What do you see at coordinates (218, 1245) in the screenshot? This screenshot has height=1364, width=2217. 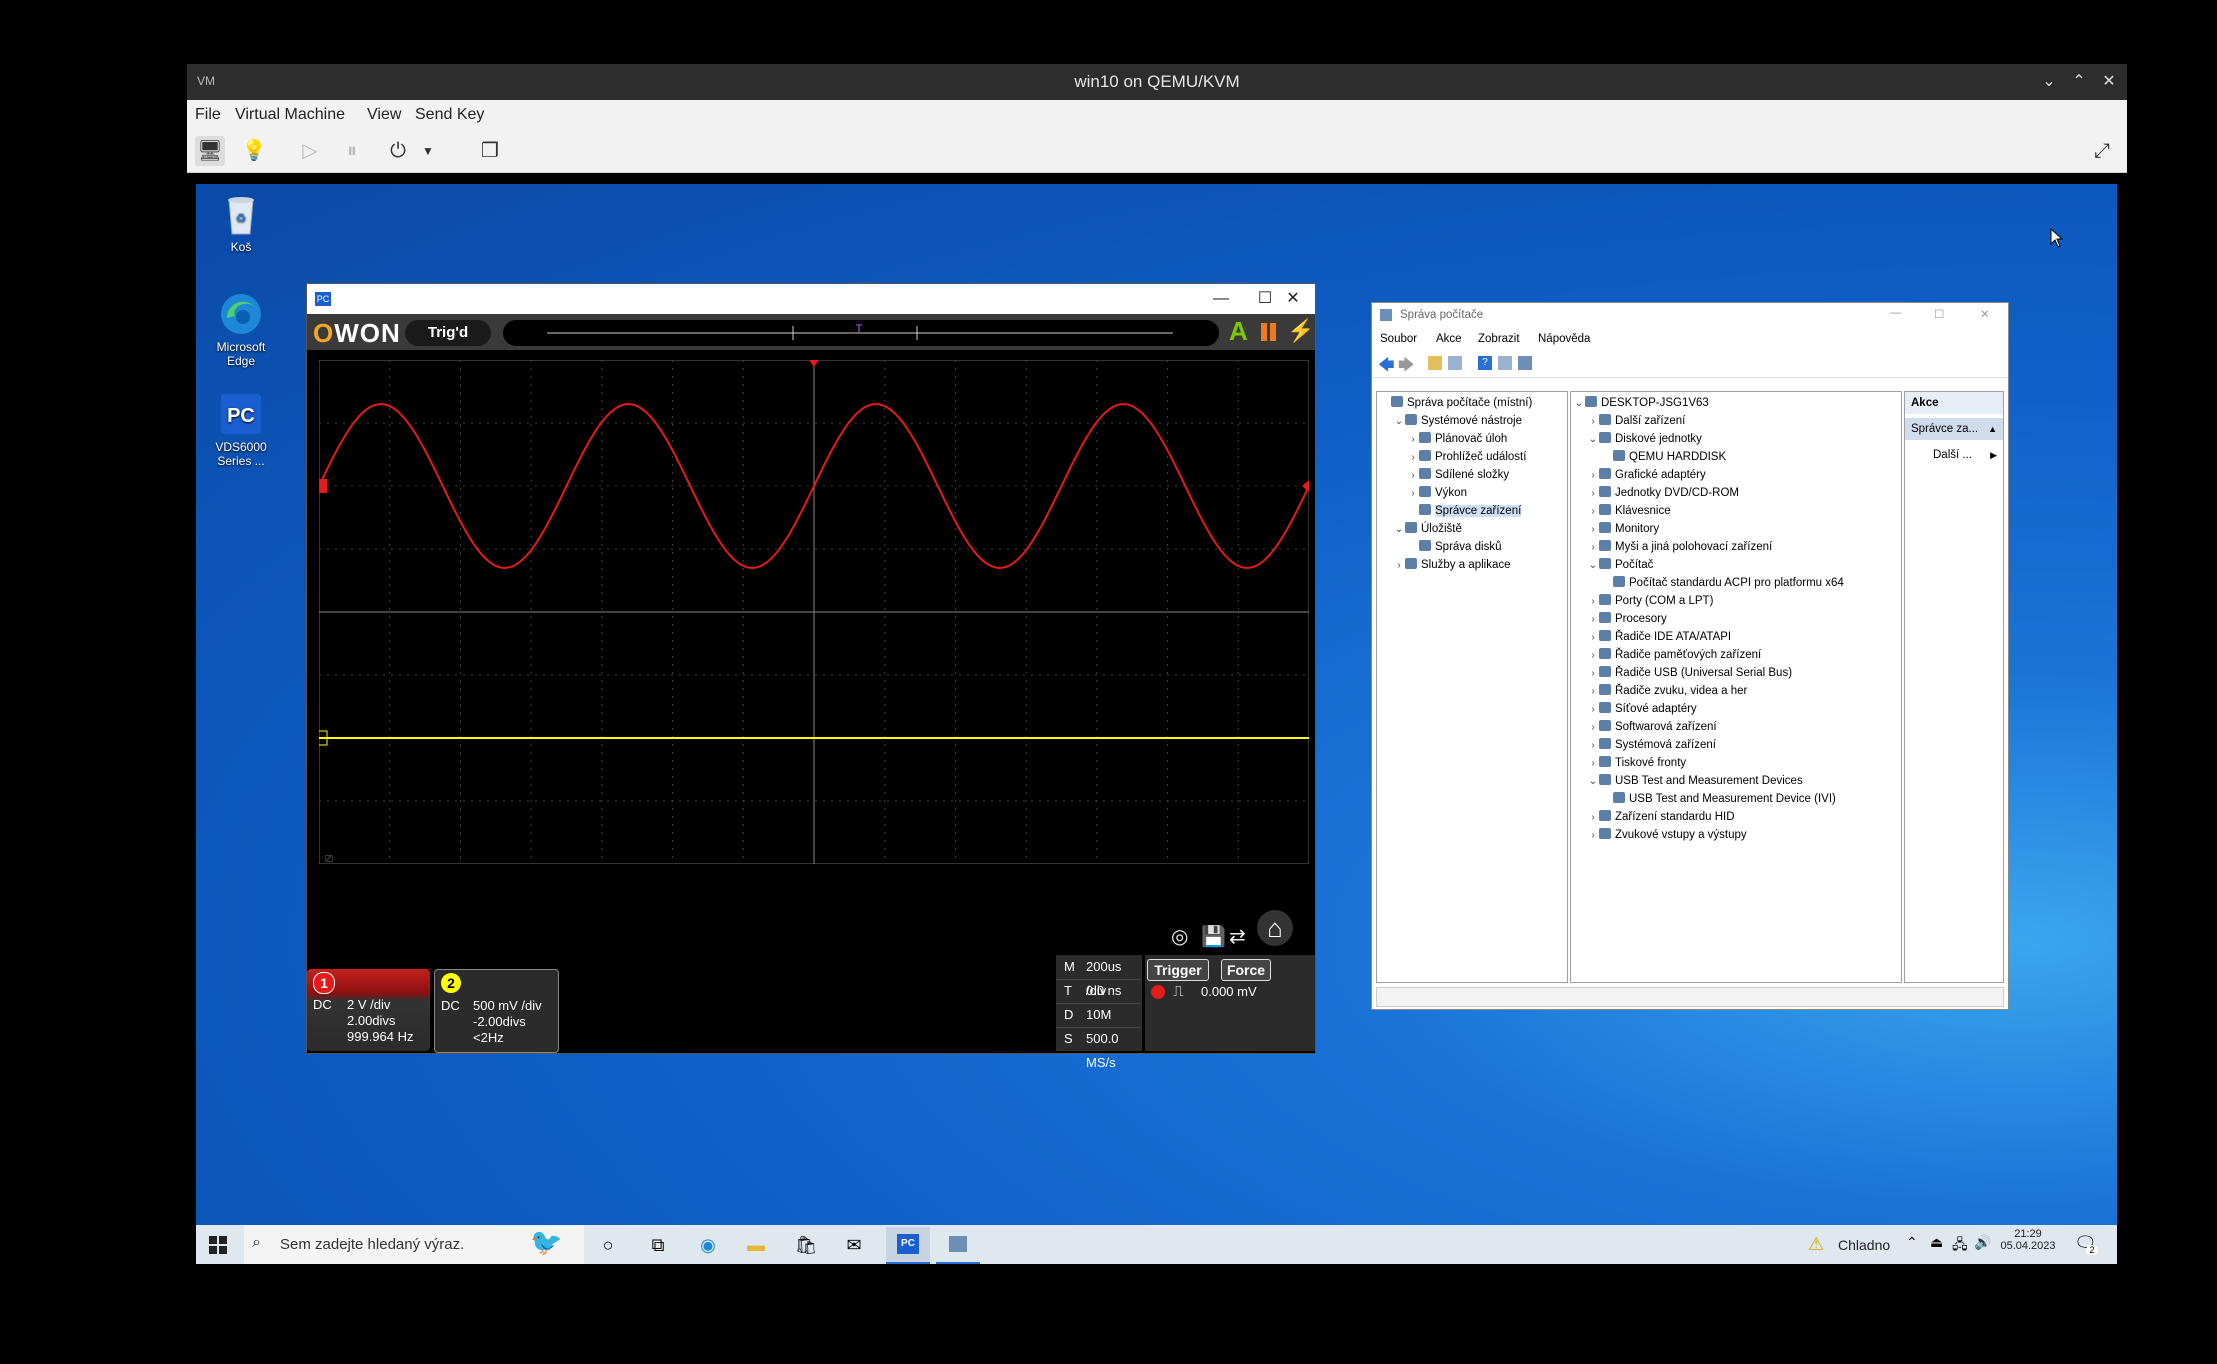 I see `start-button-icon` at bounding box center [218, 1245].